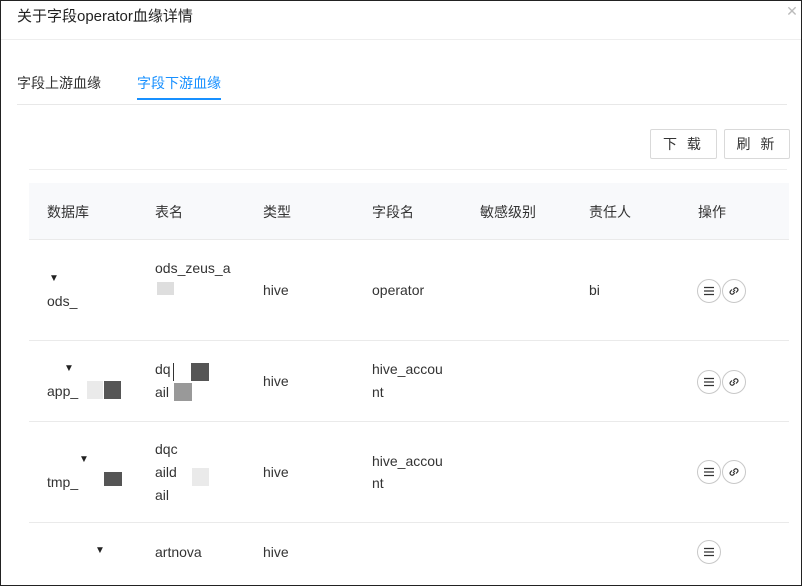 Image resolution: width=802 pixels, height=586 pixels. Describe the element at coordinates (508, 212) in the screenshot. I see `column-header-sensitivity: 敏感级别` at that location.